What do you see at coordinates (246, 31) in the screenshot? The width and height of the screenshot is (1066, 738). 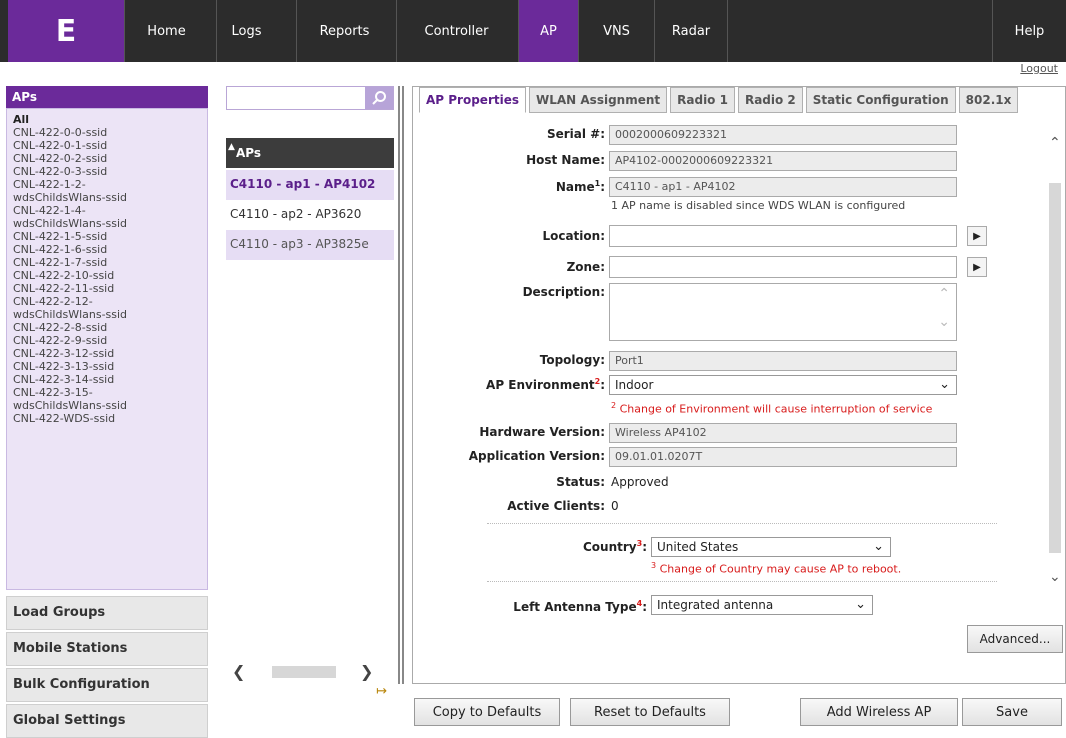 I see `nav-logs: Logs` at bounding box center [246, 31].